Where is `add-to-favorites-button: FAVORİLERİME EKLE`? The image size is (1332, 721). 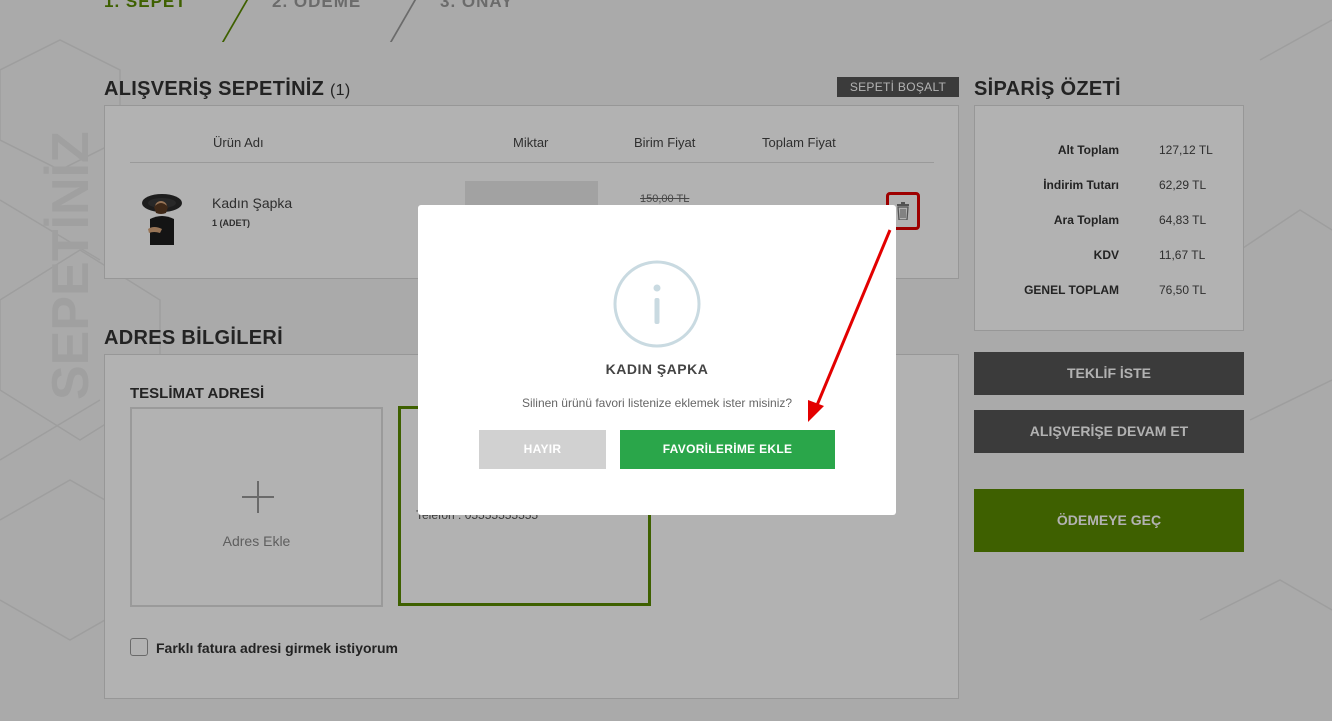 add-to-favorites-button: FAVORİLERİME EKLE is located at coordinates (727, 449).